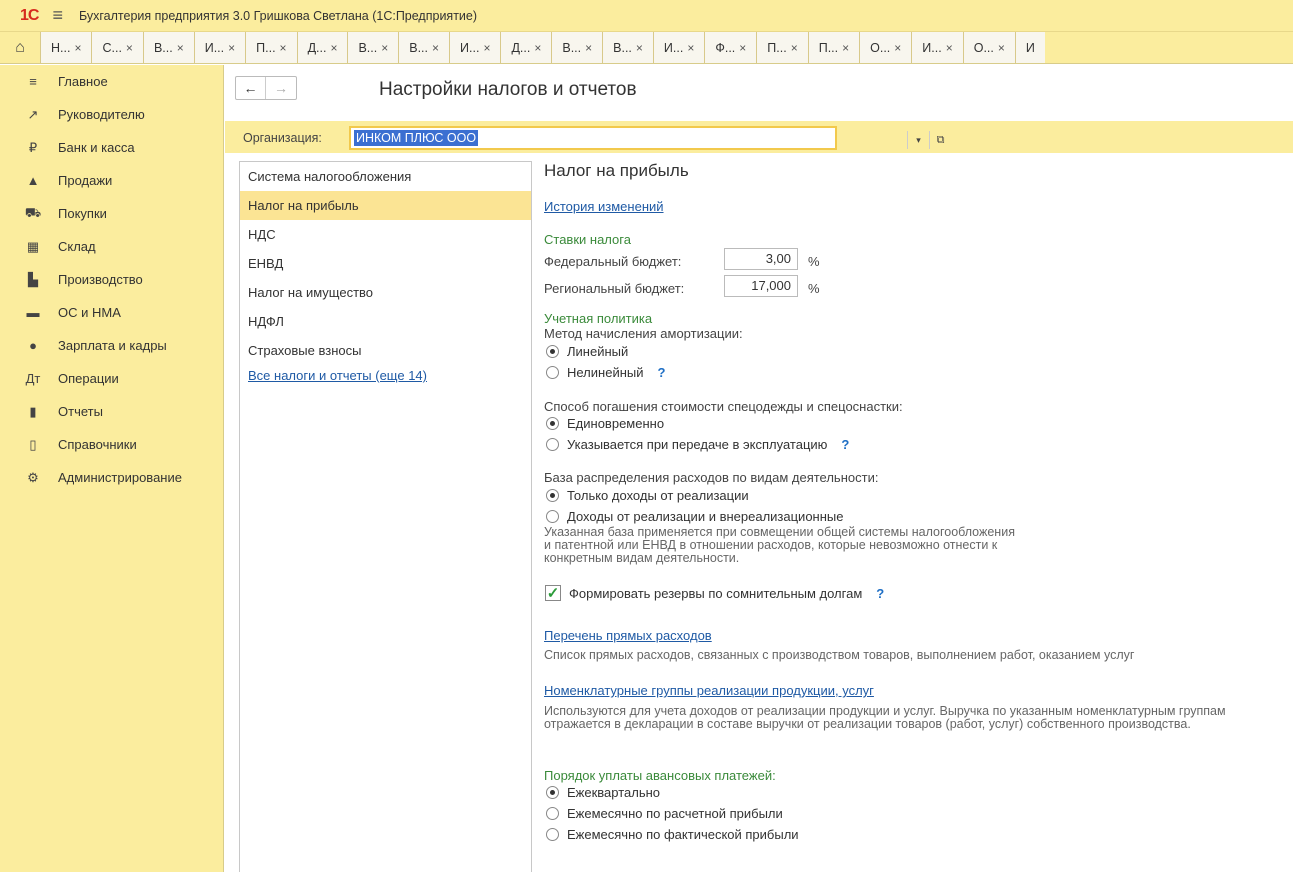 The image size is (1293, 872). I want to click on sidebar-item: ⛟ Покупки, so click(111, 213).